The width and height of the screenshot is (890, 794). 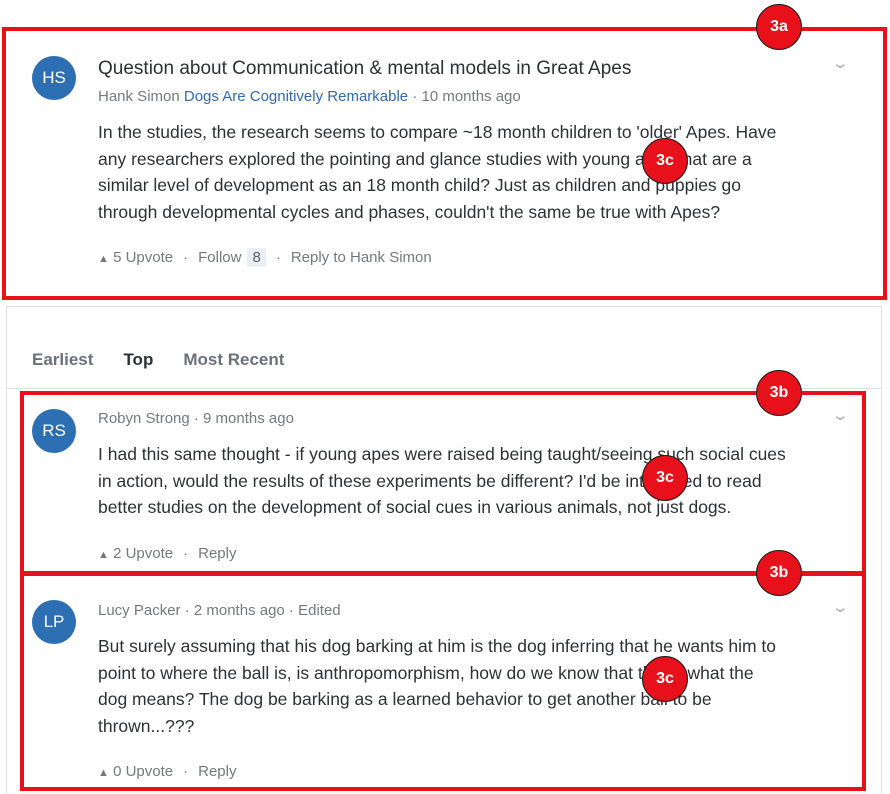 I want to click on annotation-badge: 3a, so click(x=779, y=27).